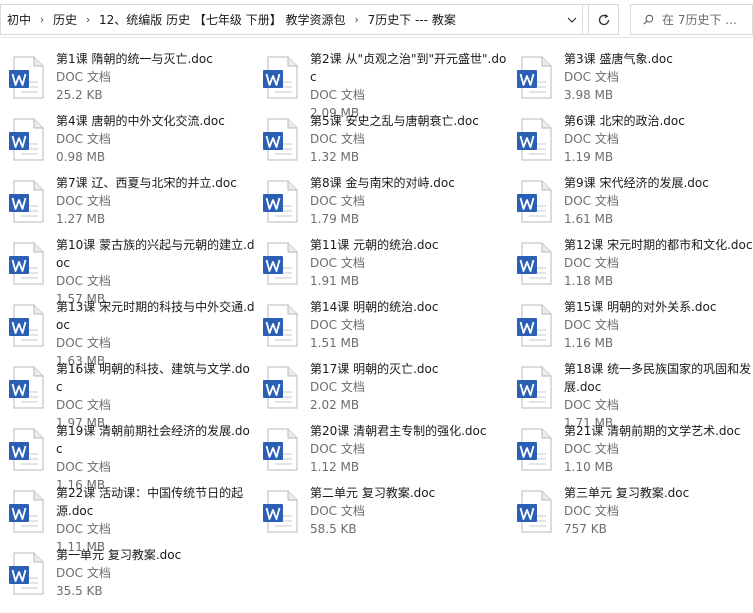 The height and width of the screenshot is (613, 753). What do you see at coordinates (374, 307) in the screenshot?
I see `file-name: 第14课 明朝的统治.doc` at bounding box center [374, 307].